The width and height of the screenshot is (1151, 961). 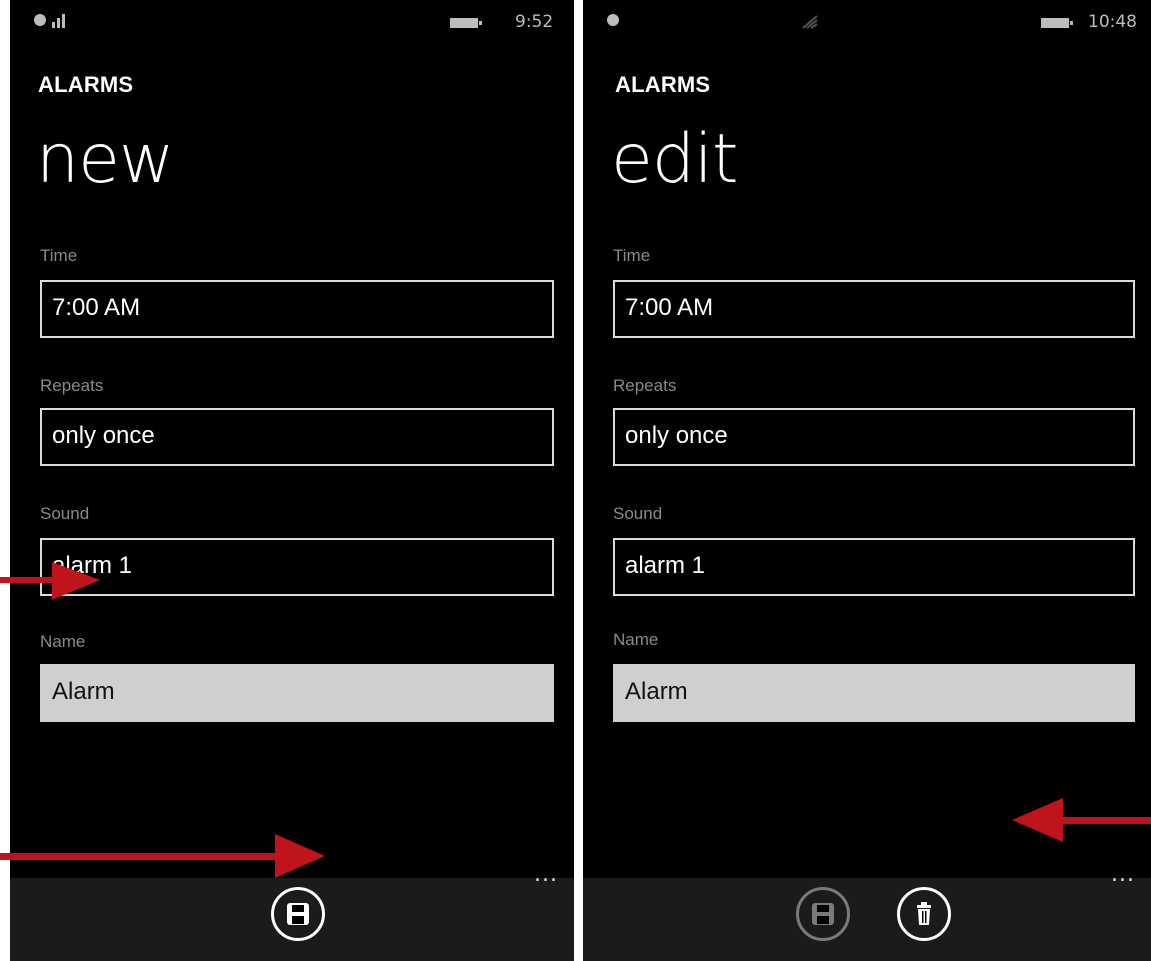 What do you see at coordinates (534, 22) in the screenshot?
I see `status-time: 9:52` at bounding box center [534, 22].